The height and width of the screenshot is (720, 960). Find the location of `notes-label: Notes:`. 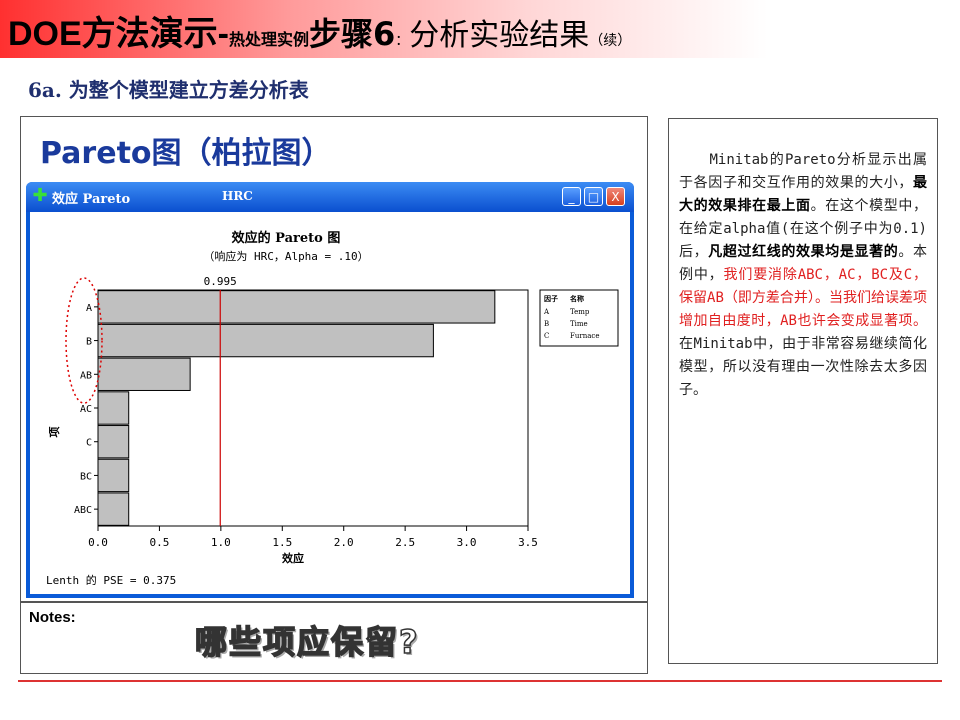

notes-label: Notes: is located at coordinates (52, 617).